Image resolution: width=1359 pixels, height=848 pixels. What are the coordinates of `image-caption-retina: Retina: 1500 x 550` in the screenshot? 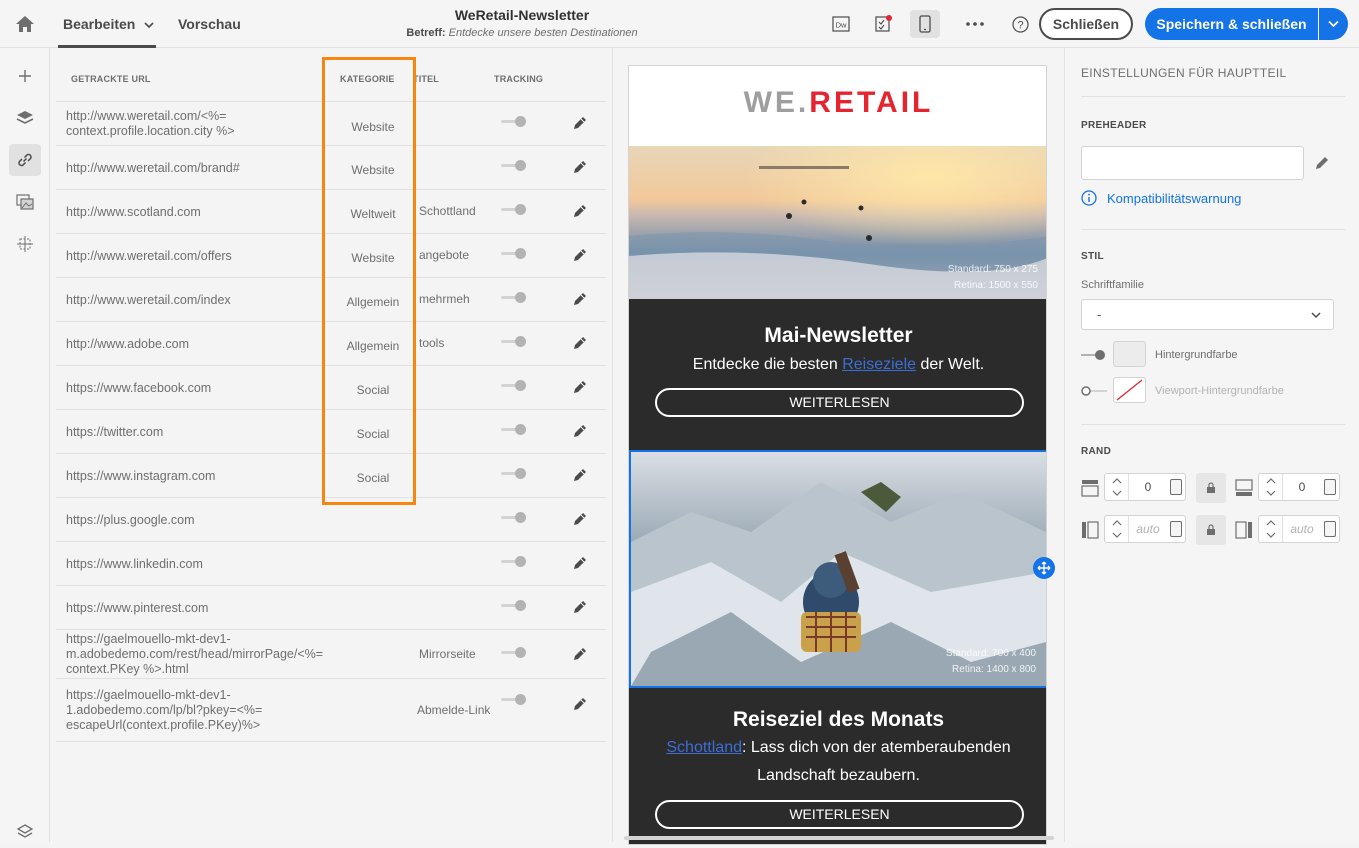 It's located at (996, 285).